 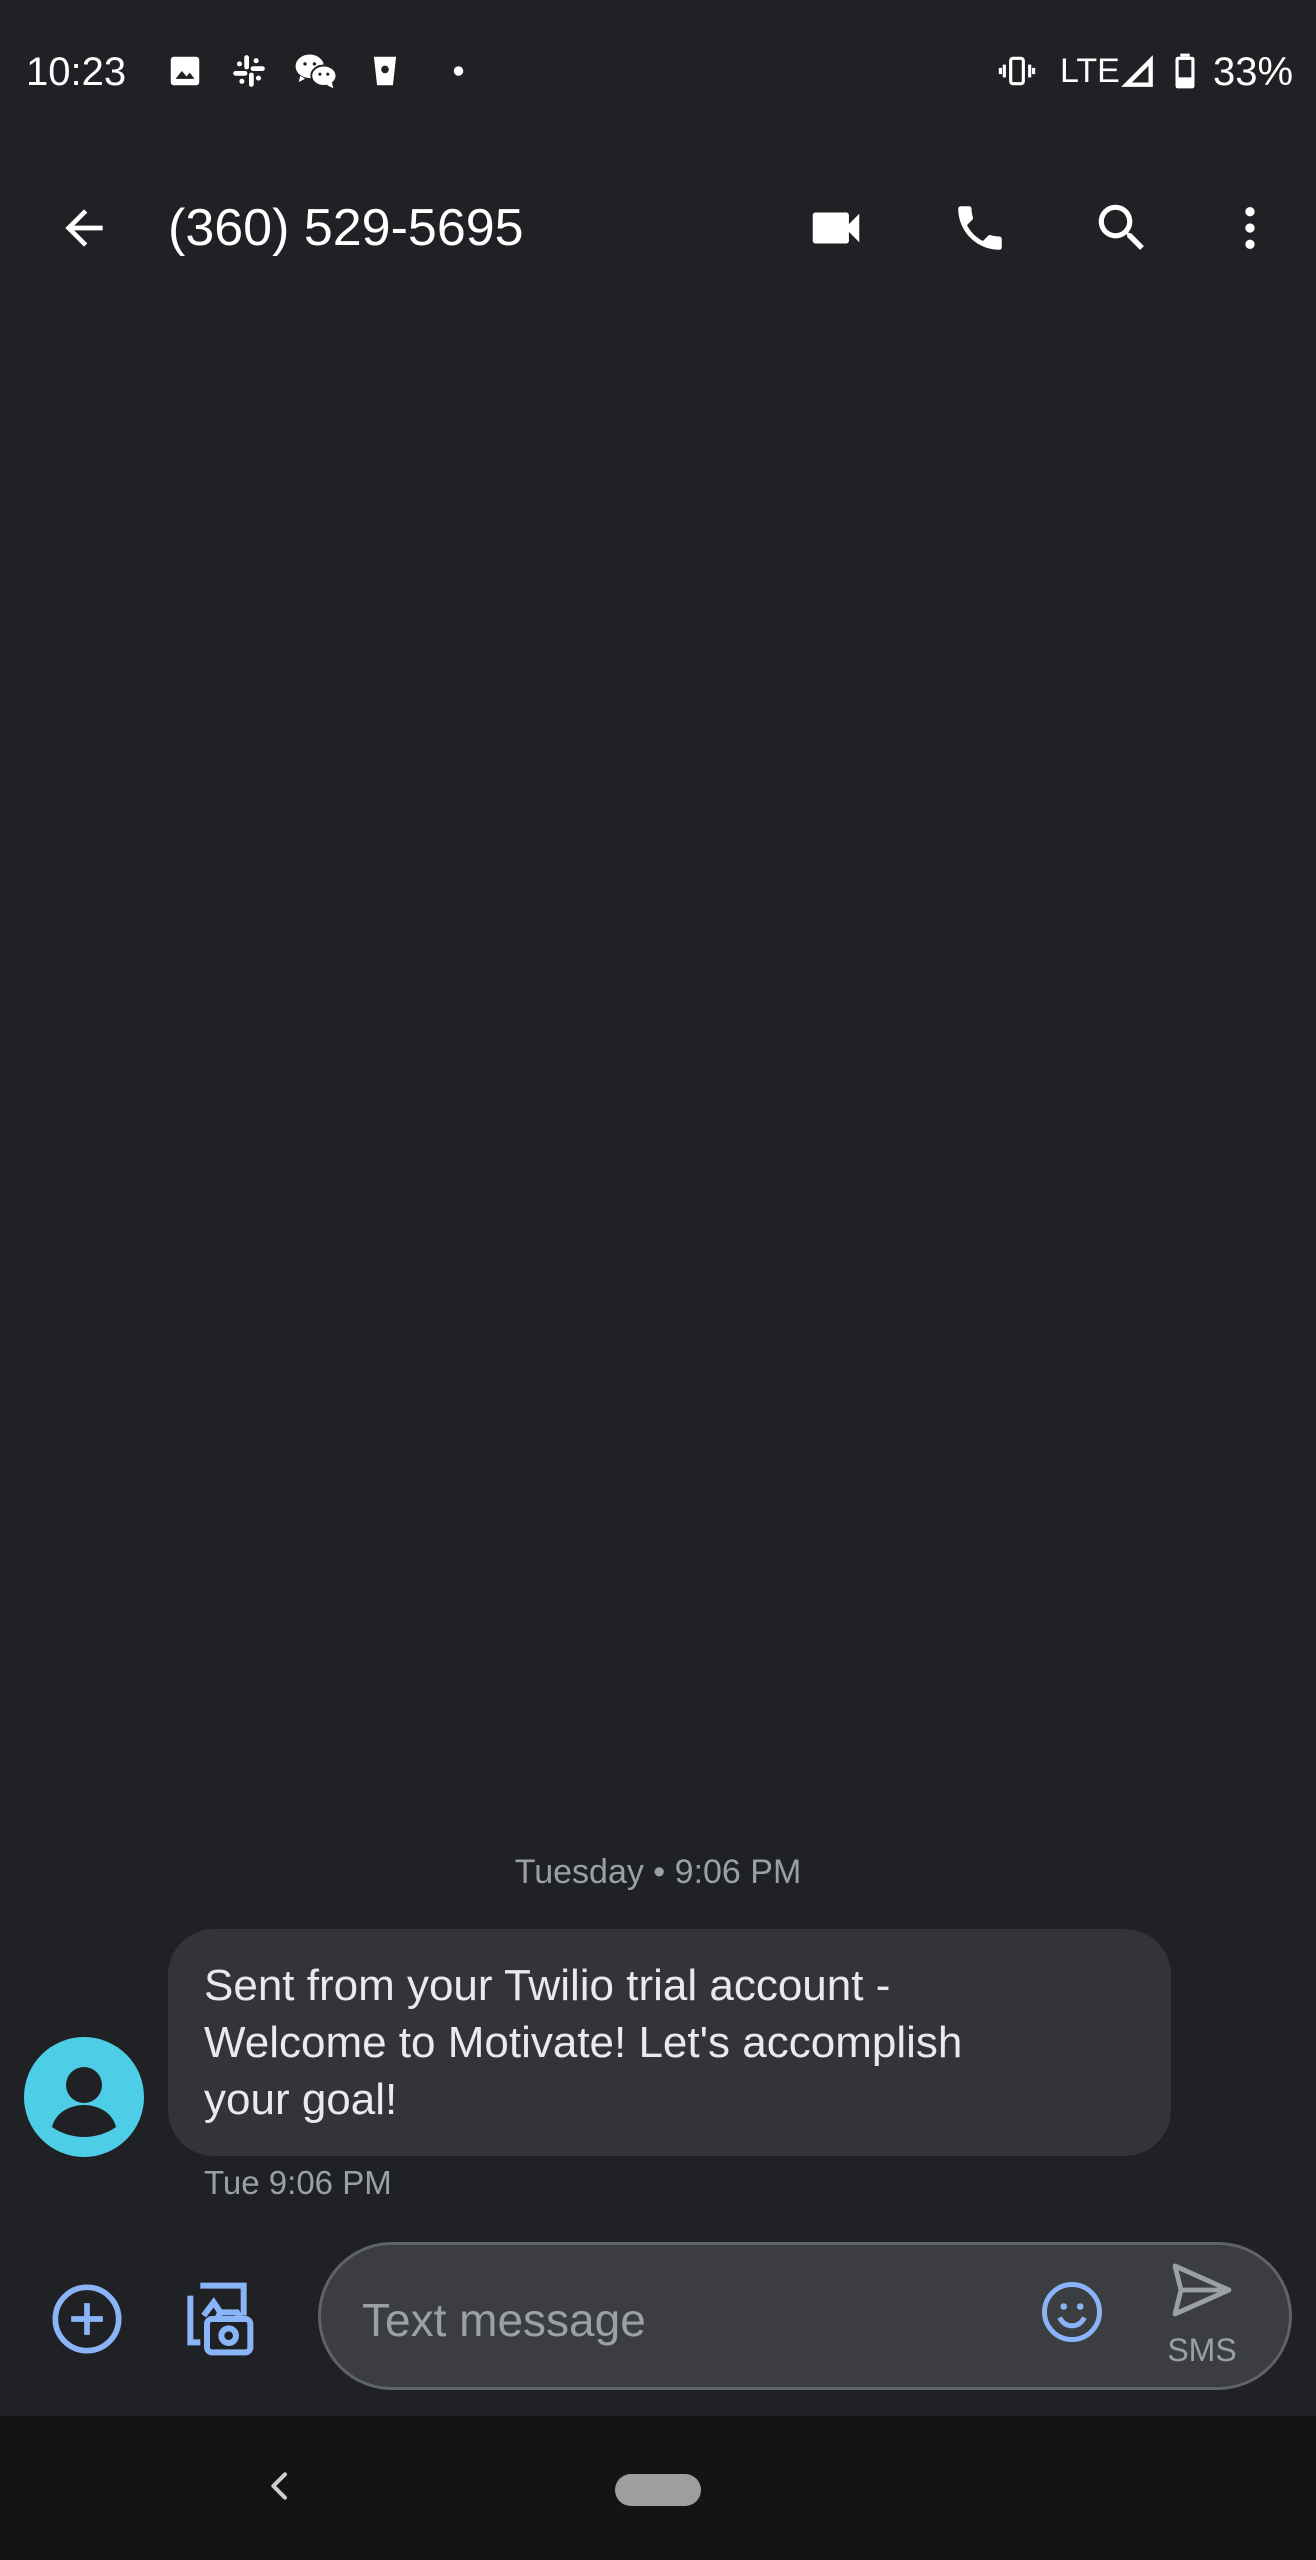 I want to click on chevron-left-icon, so click(x=280, y=2488).